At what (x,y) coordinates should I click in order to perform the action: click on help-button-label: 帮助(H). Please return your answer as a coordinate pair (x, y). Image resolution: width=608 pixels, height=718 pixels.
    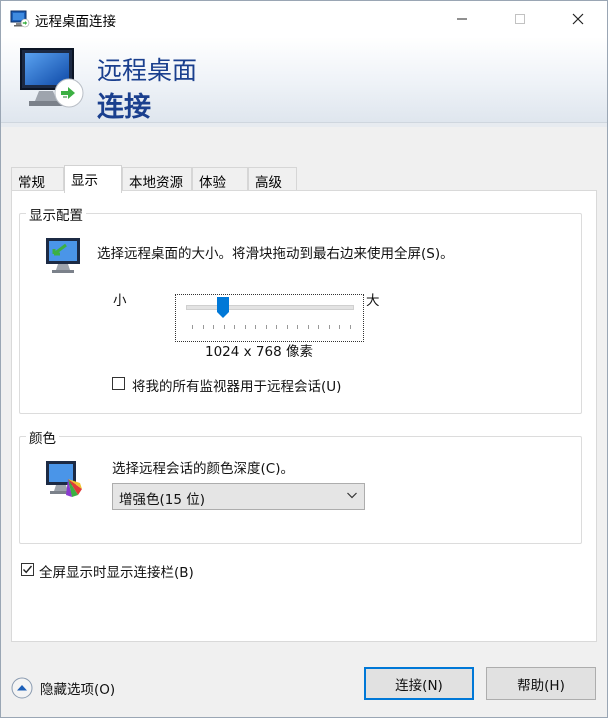
    Looking at the image, I should click on (541, 685).